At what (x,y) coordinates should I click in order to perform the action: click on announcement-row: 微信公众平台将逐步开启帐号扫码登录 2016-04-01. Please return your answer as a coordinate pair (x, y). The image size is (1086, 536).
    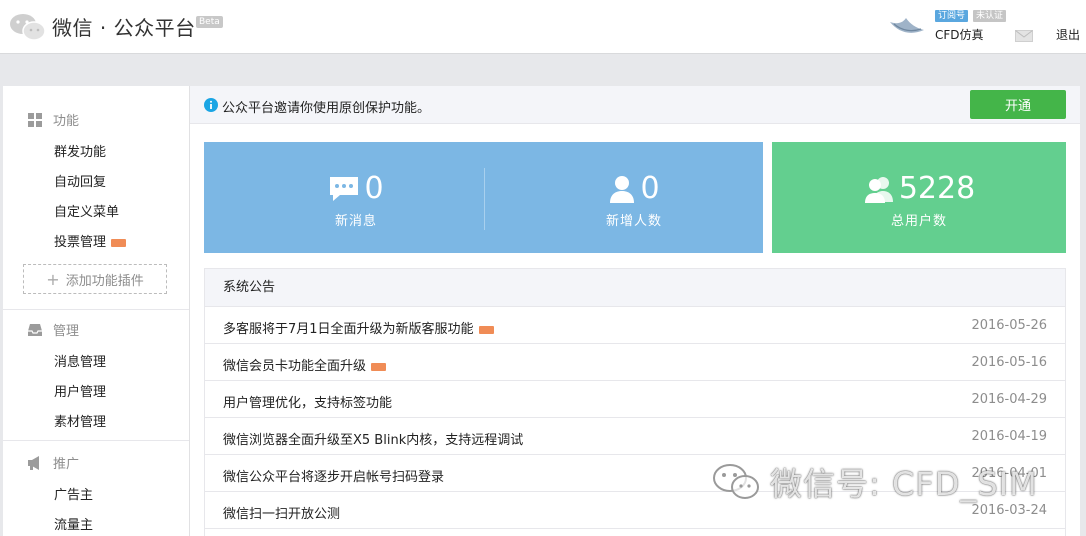
    Looking at the image, I should click on (635, 473).